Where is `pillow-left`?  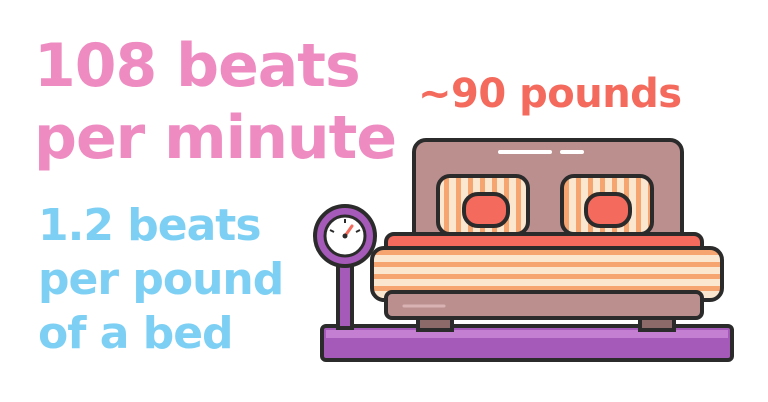 pillow-left is located at coordinates (483, 205).